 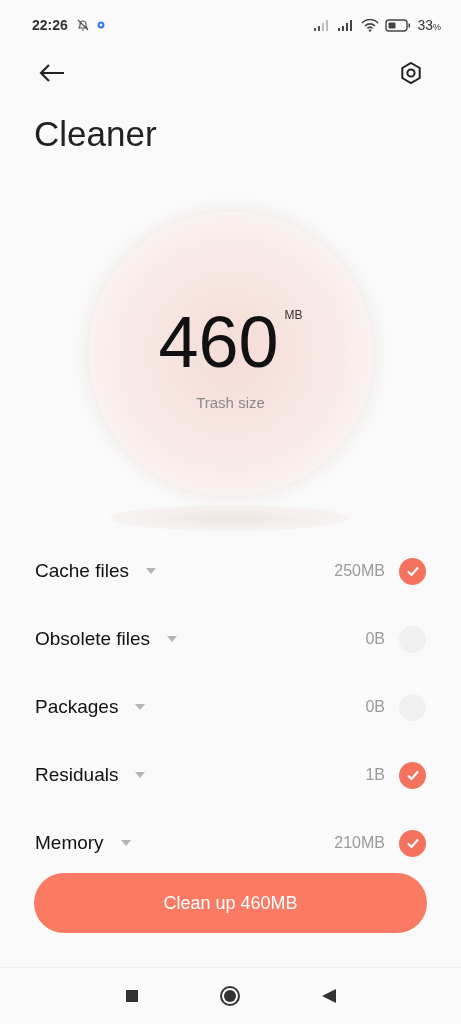 I want to click on battery-icon, so click(x=398, y=25).